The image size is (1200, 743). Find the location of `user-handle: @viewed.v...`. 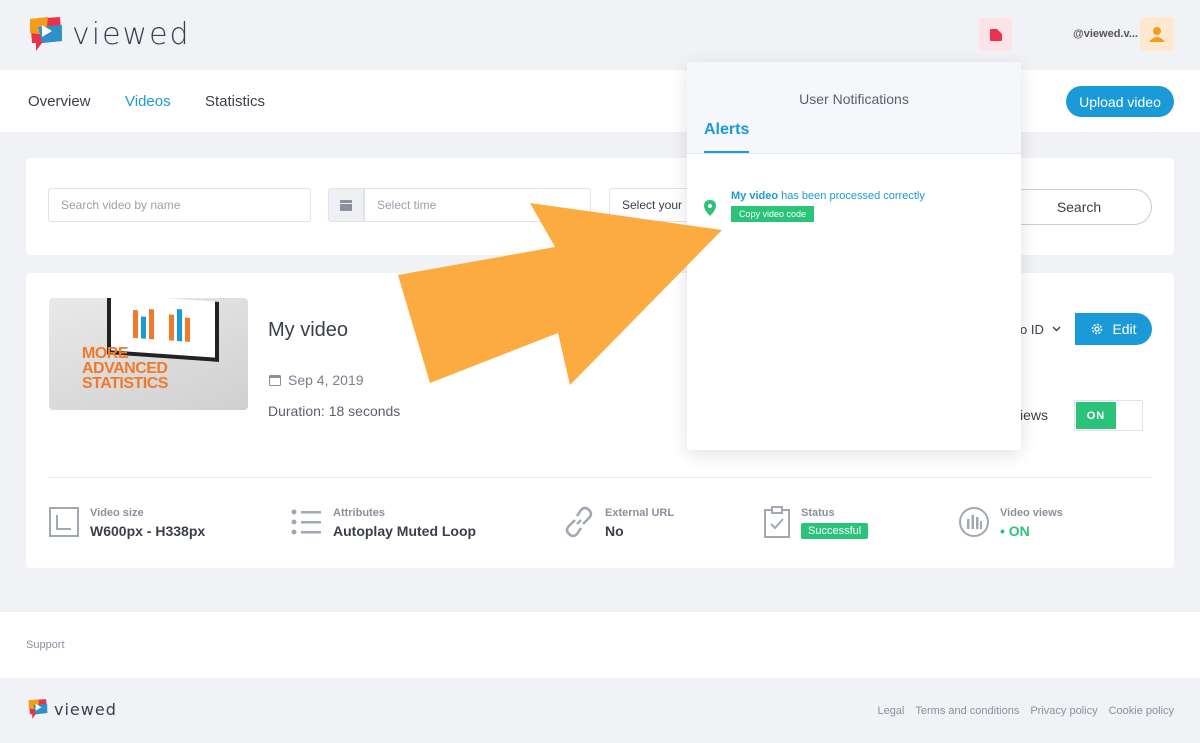

user-handle: @viewed.v... is located at coordinates (1105, 34).